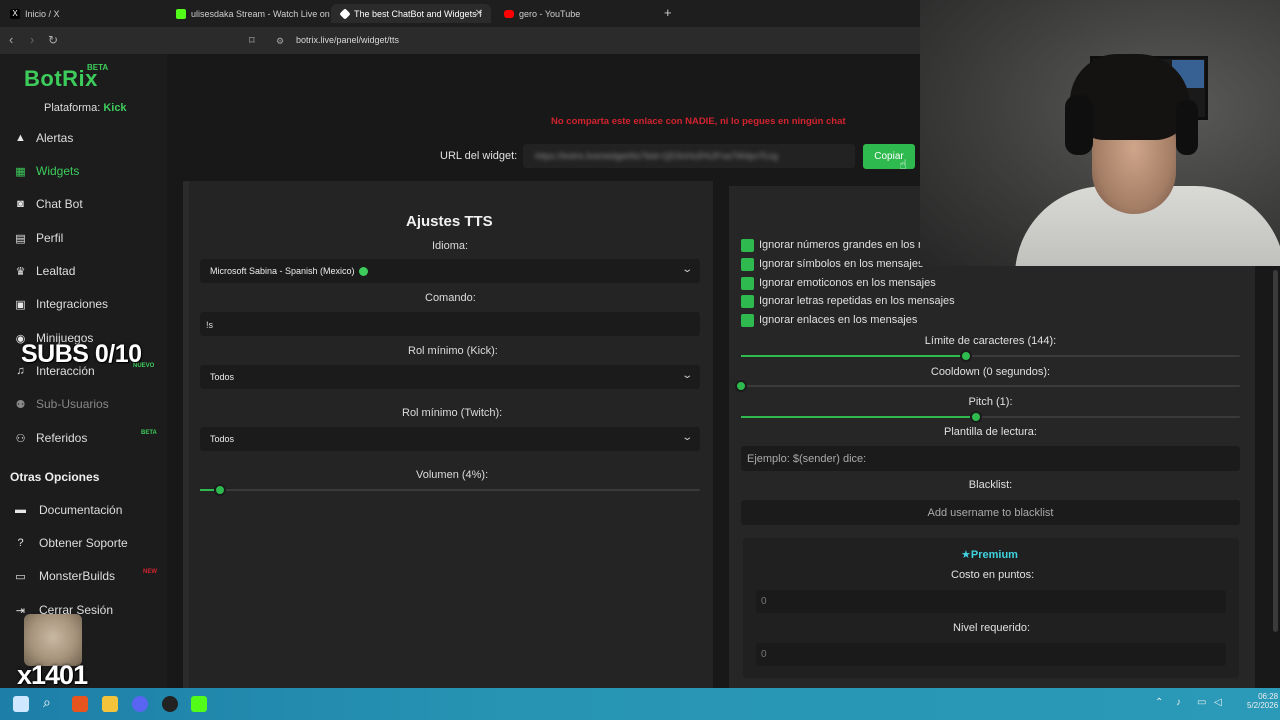 The height and width of the screenshot is (720, 1280). I want to click on language-select: Microsoft Sabina - Spanish (Mexico) ⌄, so click(450, 271).